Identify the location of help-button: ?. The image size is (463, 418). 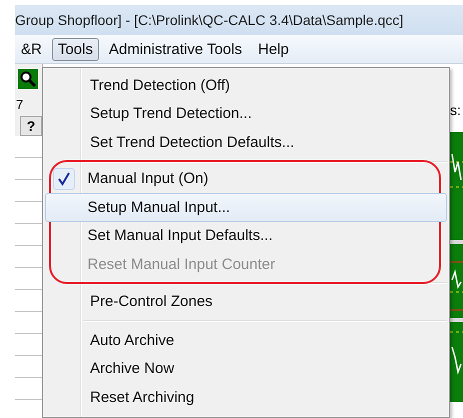
(31, 126).